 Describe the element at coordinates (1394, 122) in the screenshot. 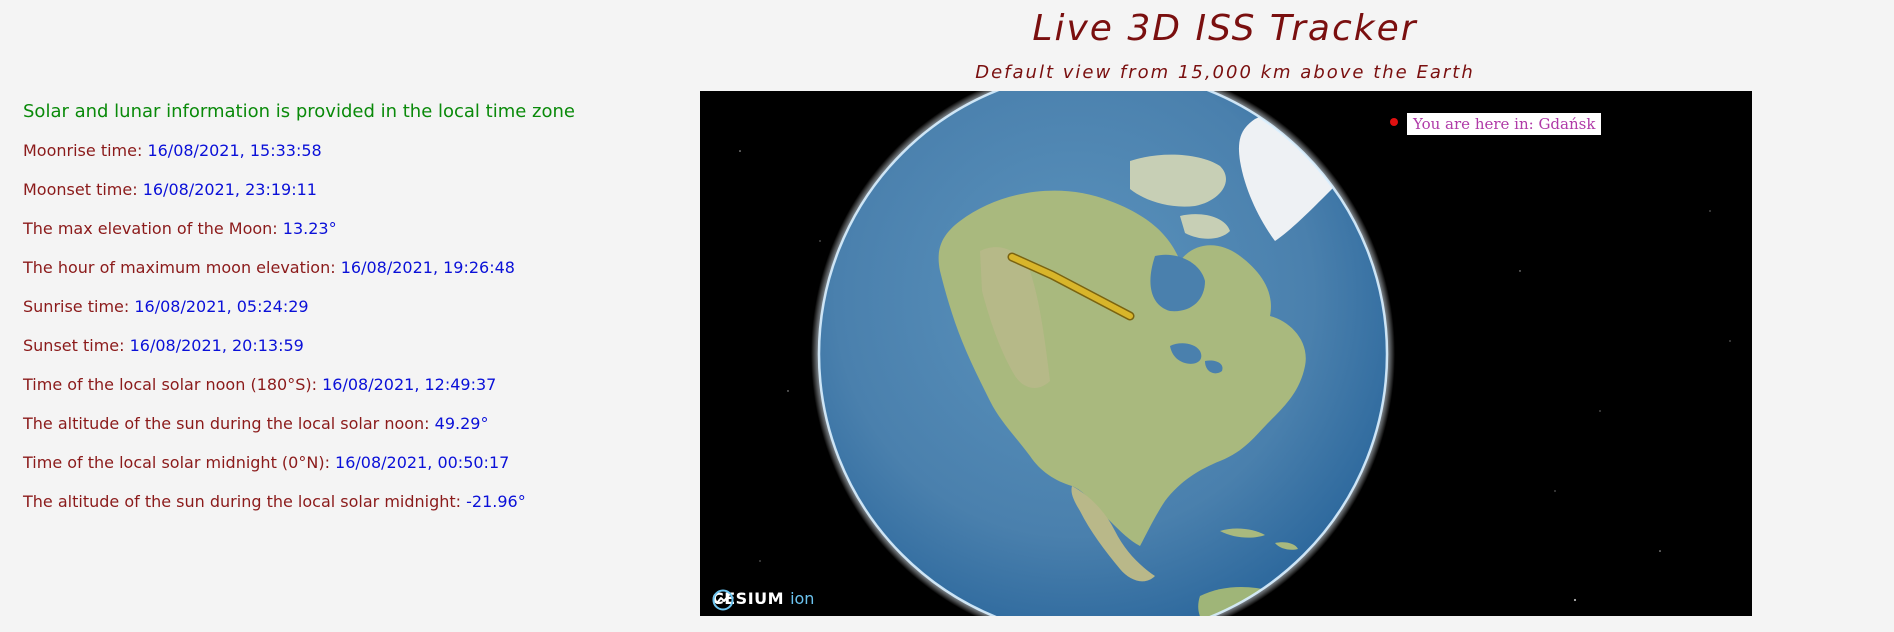

I see `location-marker` at that location.